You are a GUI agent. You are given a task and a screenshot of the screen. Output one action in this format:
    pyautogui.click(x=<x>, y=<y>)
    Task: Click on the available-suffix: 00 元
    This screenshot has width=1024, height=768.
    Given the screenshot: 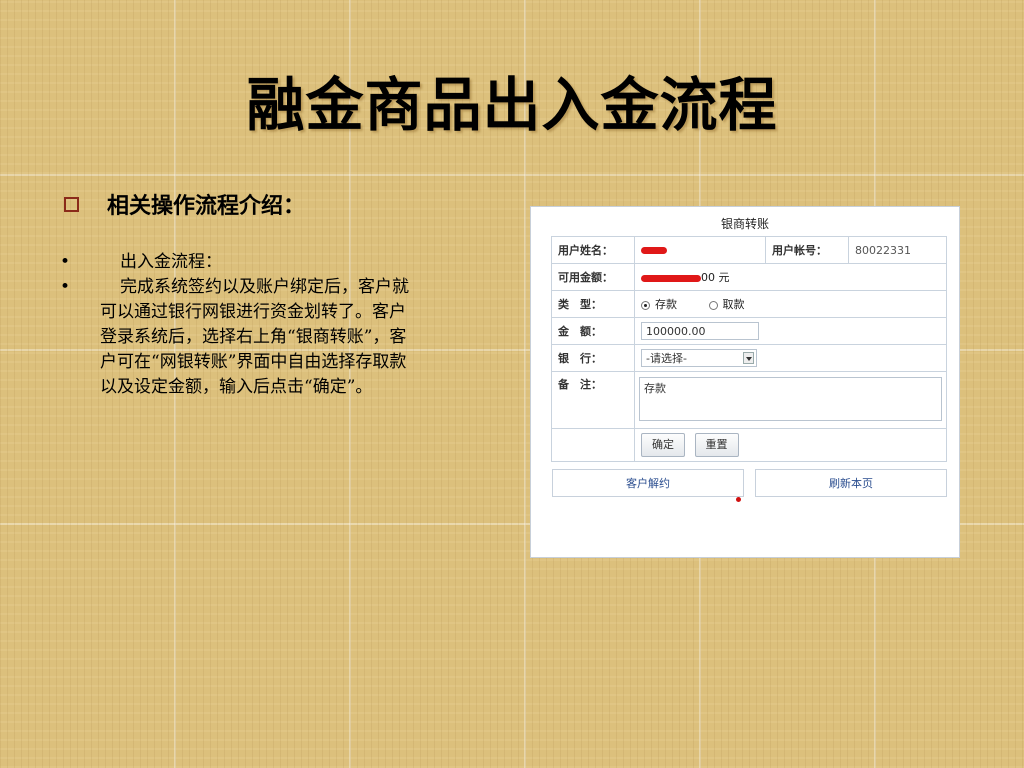 What is the action you would take?
    pyautogui.click(x=715, y=277)
    